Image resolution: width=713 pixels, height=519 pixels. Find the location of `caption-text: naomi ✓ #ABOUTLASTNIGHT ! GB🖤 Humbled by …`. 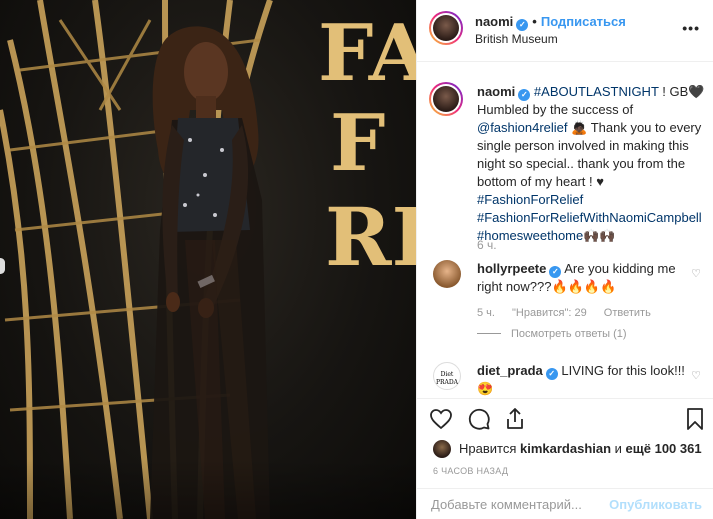

caption-text: naomi ✓ #ABOUTLASTNIGHT ! GB🖤 Humbled by … is located at coordinates (593, 164).